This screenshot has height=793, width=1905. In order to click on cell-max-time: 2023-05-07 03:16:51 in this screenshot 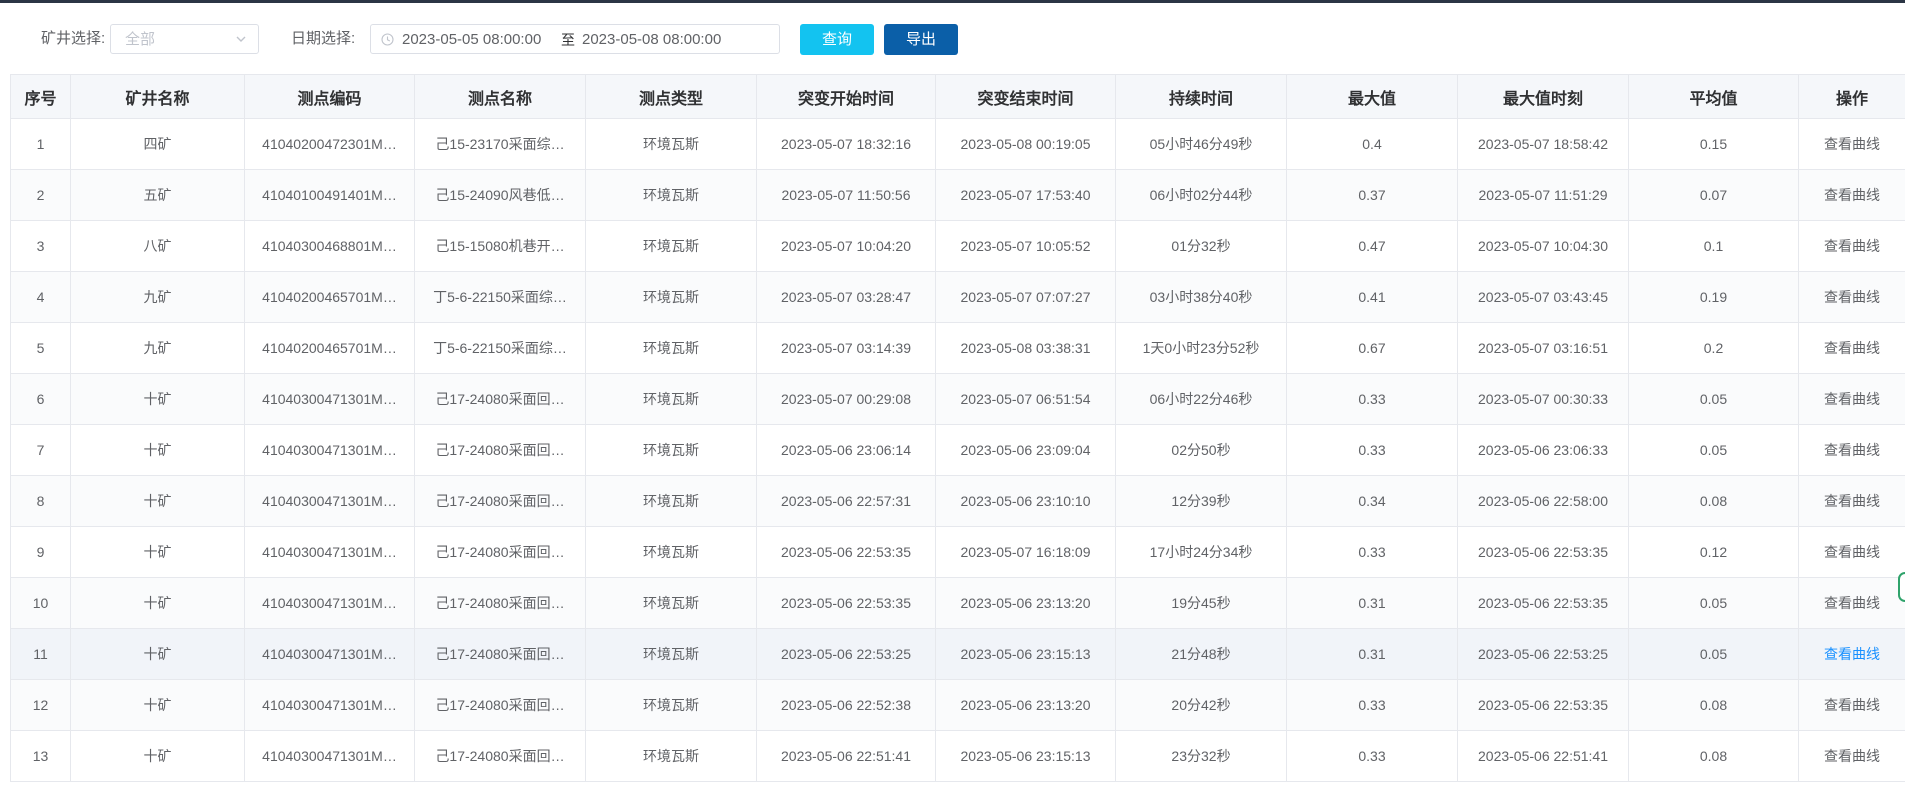, I will do `click(1543, 348)`.